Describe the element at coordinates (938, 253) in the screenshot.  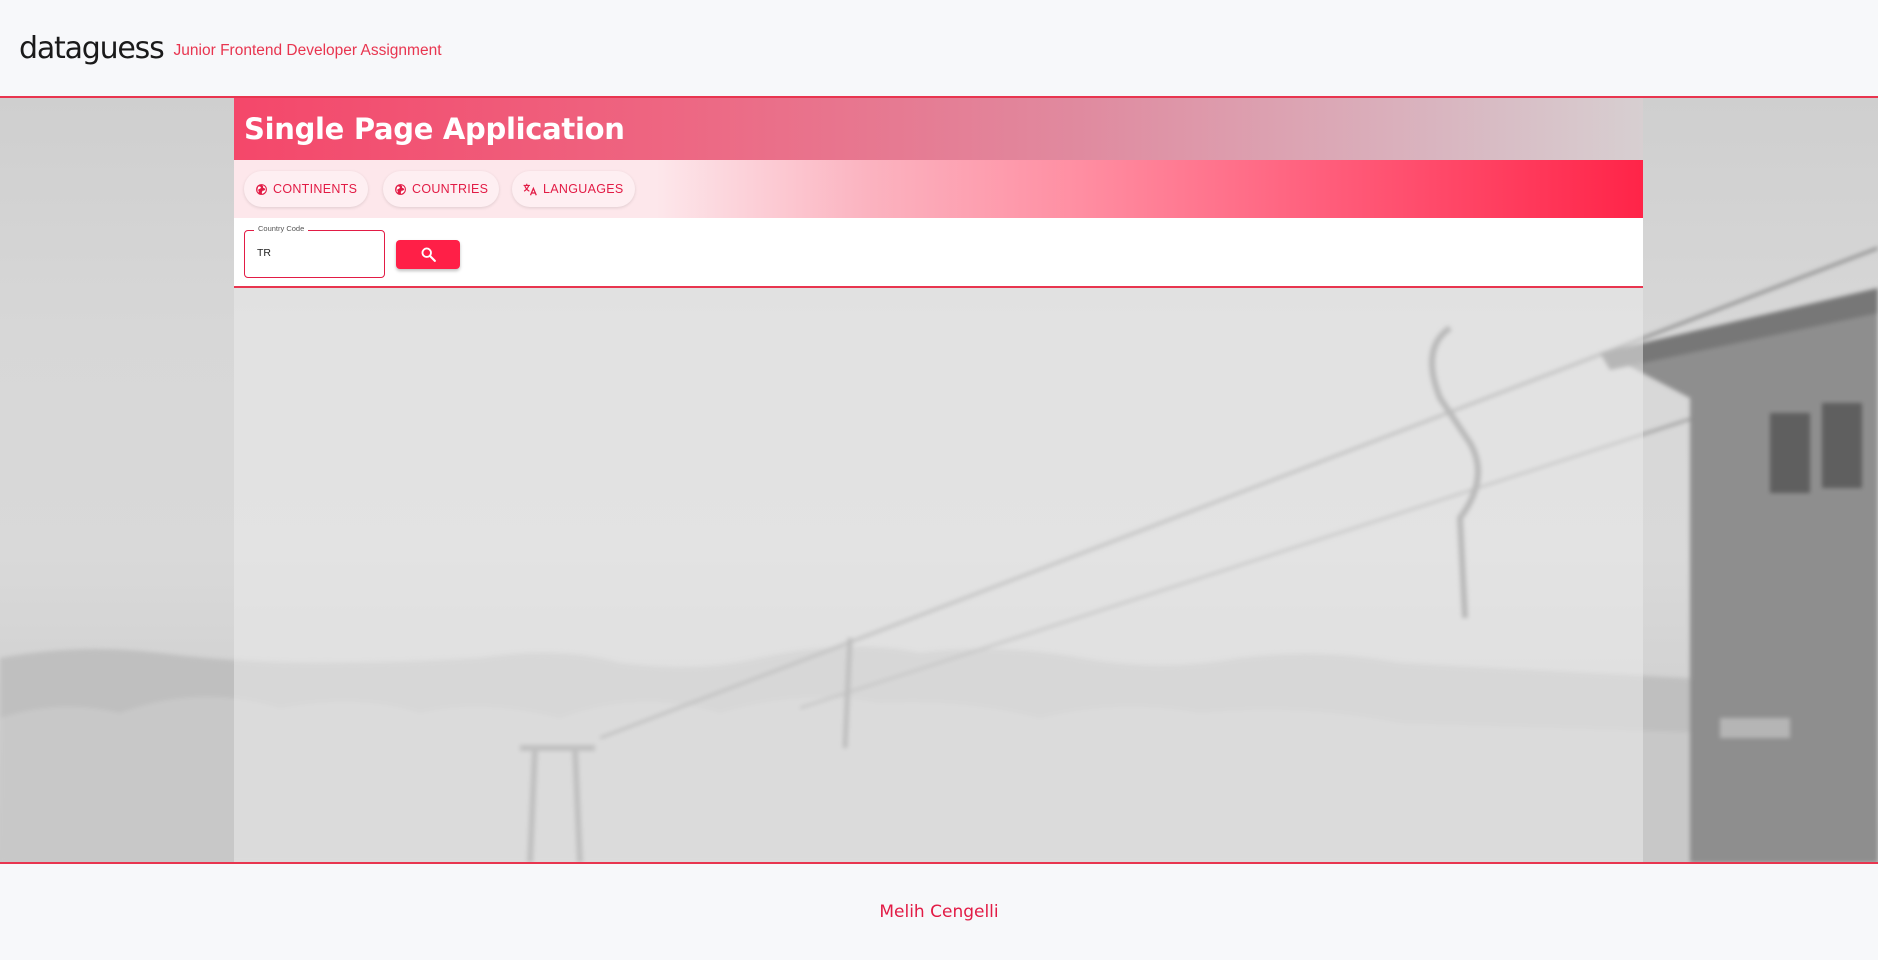
I see `search-bar: Country Code` at that location.